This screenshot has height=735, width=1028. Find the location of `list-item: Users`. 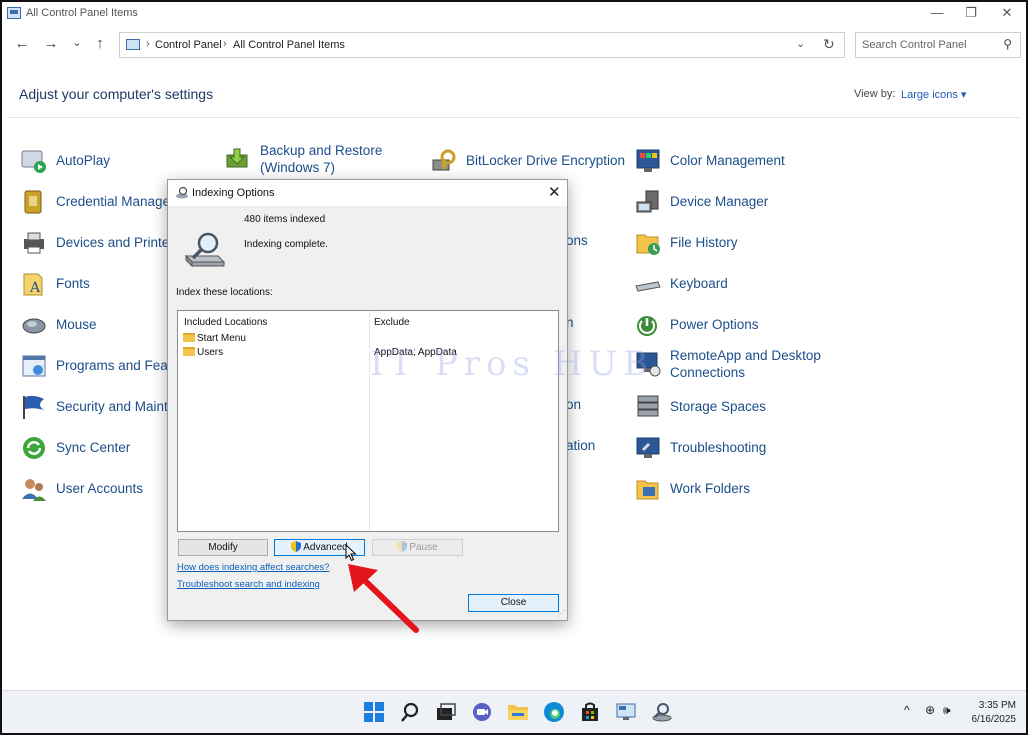

list-item: Users is located at coordinates (203, 352).